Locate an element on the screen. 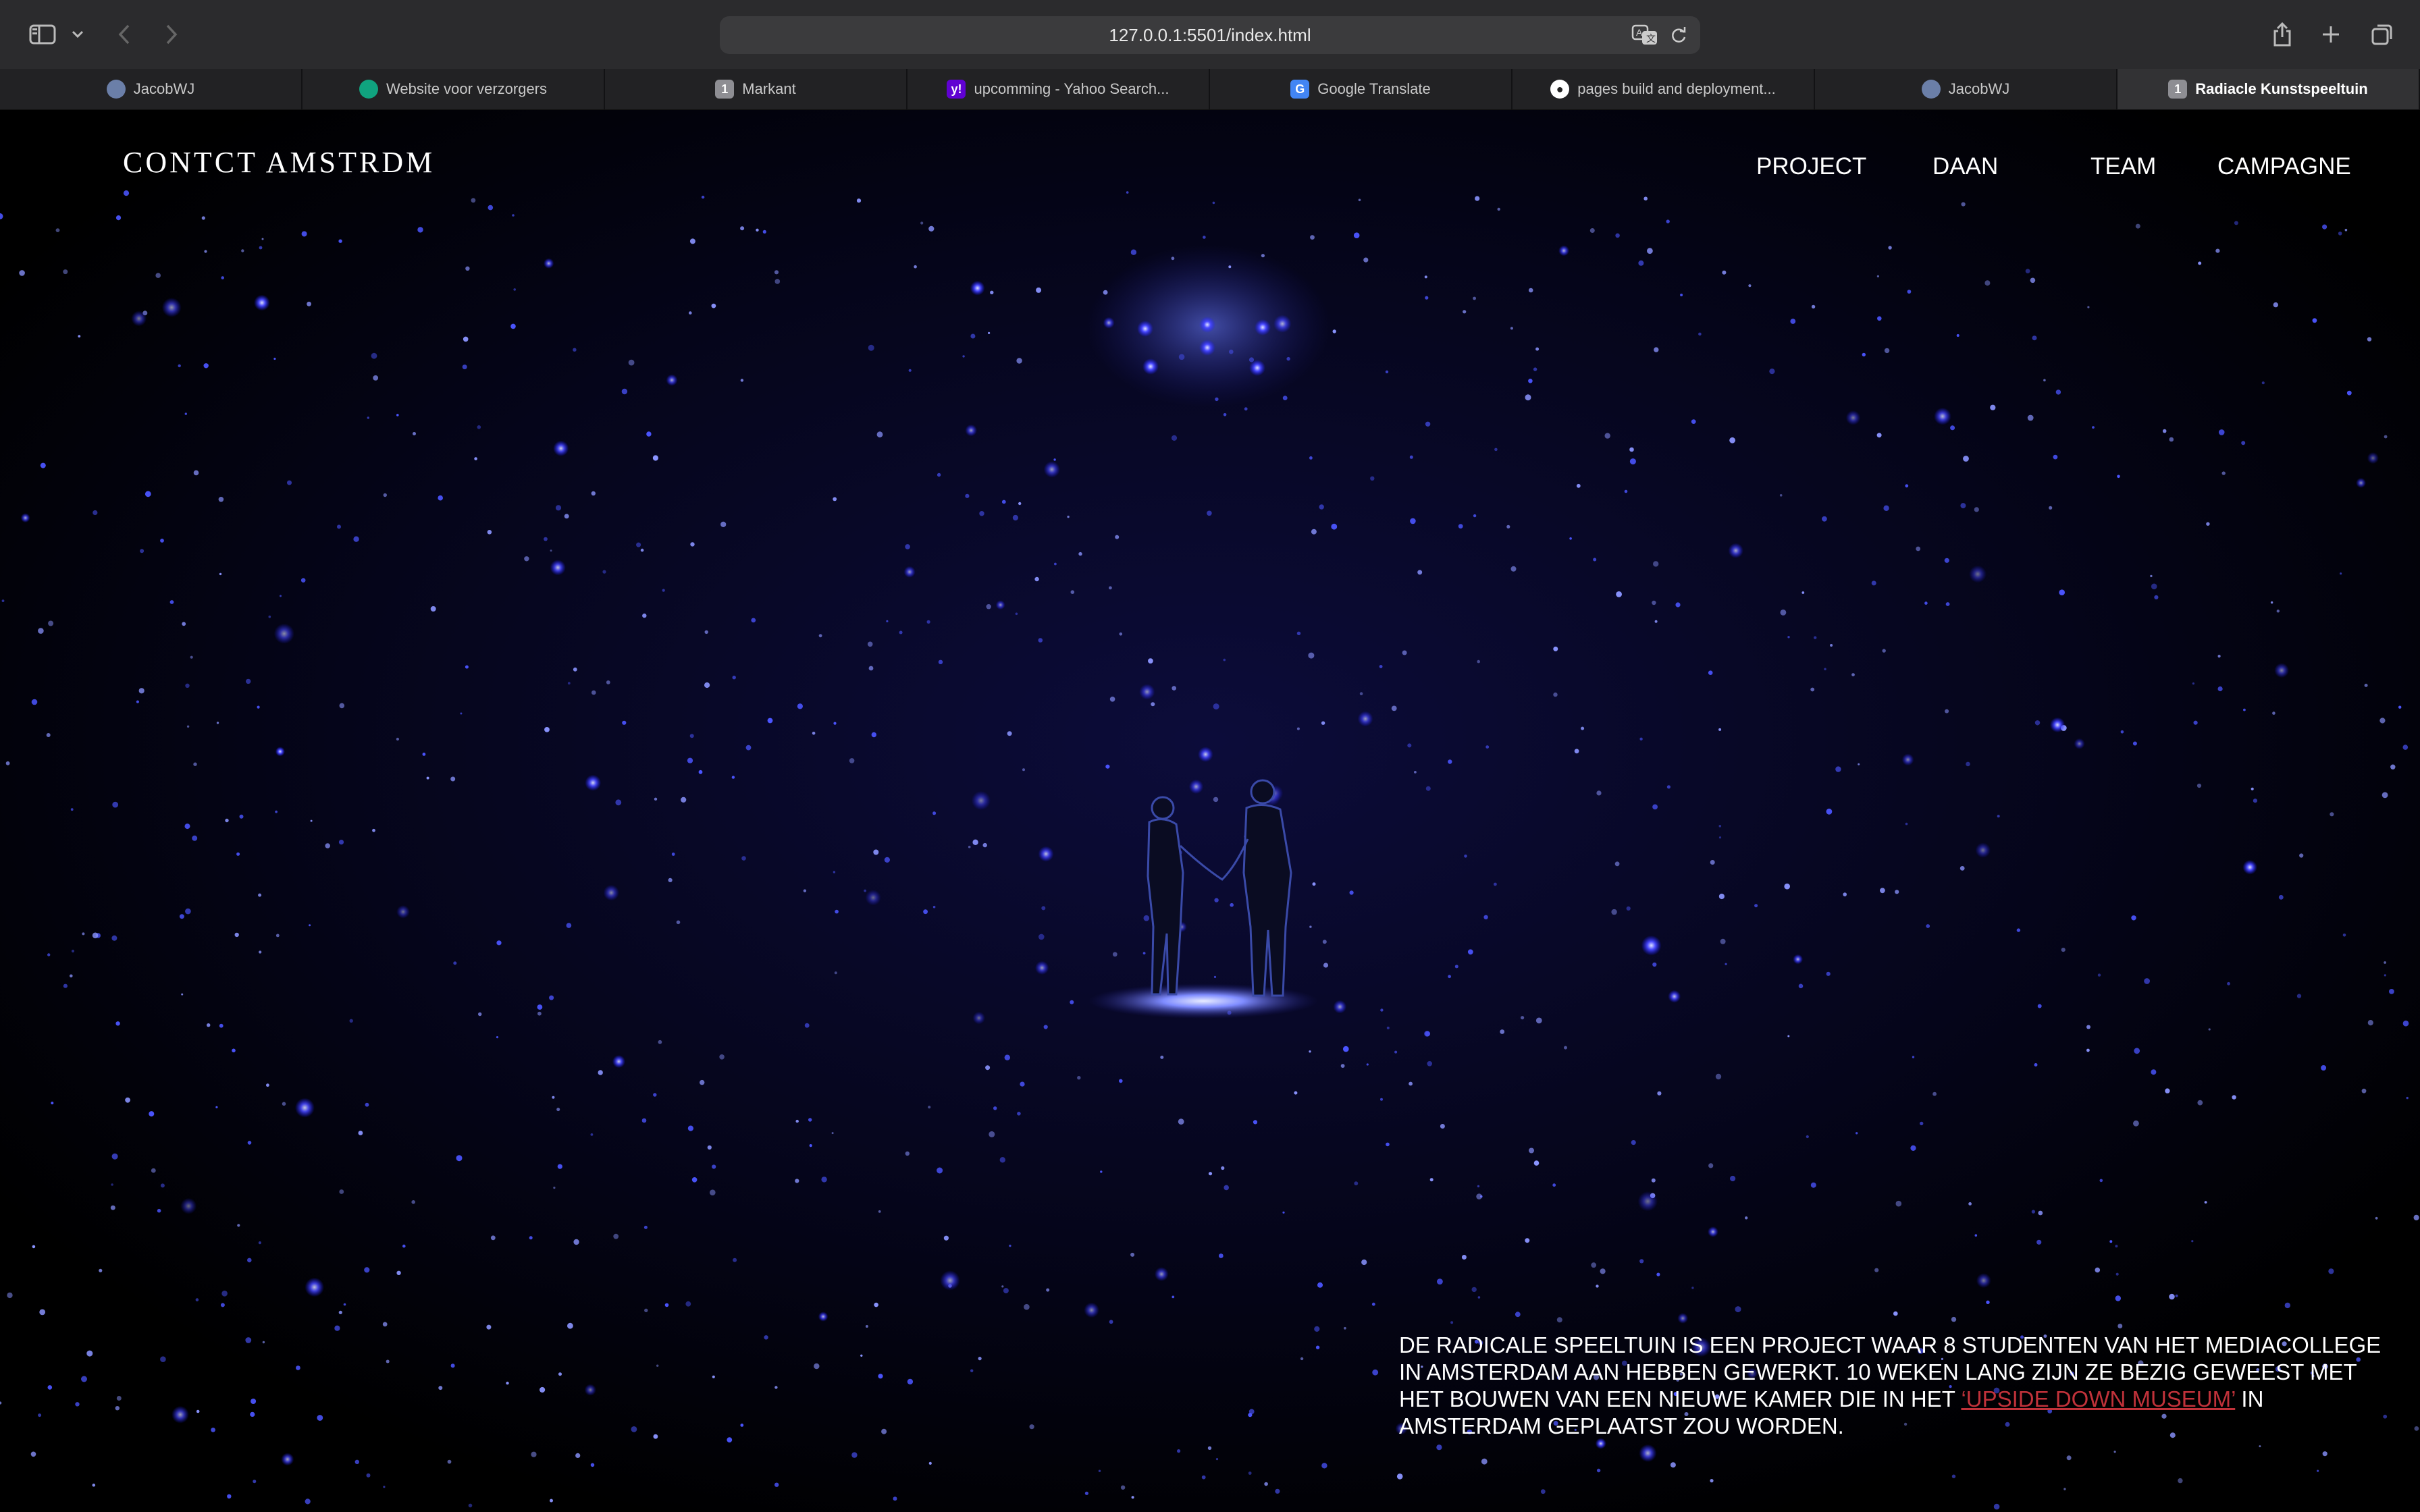  forward-arrow-icon is located at coordinates (171, 34).